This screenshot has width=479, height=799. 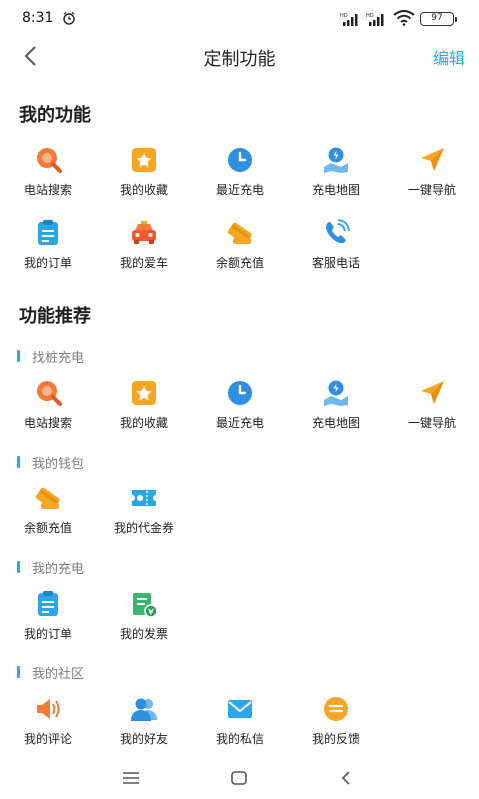 I want to click on car-icon, so click(x=144, y=233).